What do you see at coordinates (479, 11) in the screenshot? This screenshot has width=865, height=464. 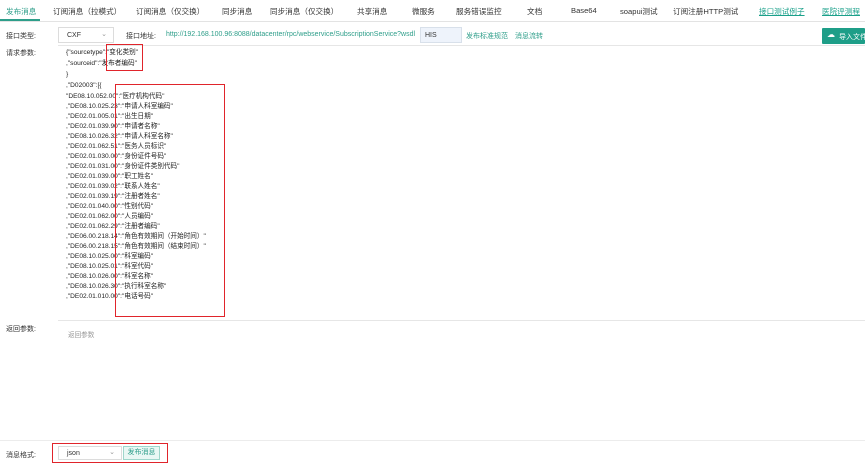 I see `tab-error-monitor: 服务错误监控` at bounding box center [479, 11].